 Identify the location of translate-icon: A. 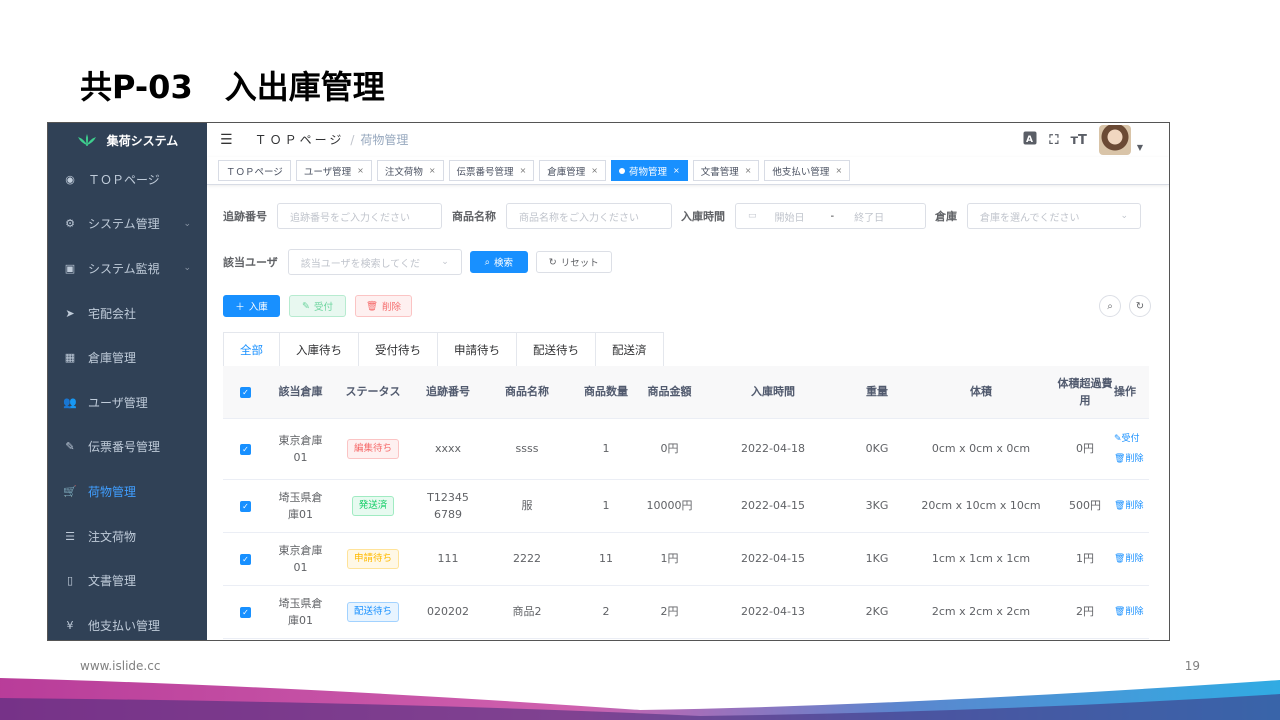
(1030, 140).